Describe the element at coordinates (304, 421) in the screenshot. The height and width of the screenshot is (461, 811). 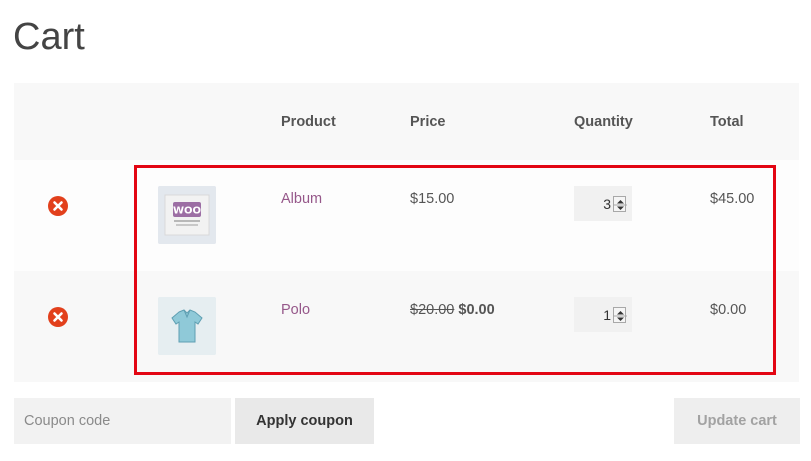
I see `apply-coupon-button: Apply coupon` at that location.